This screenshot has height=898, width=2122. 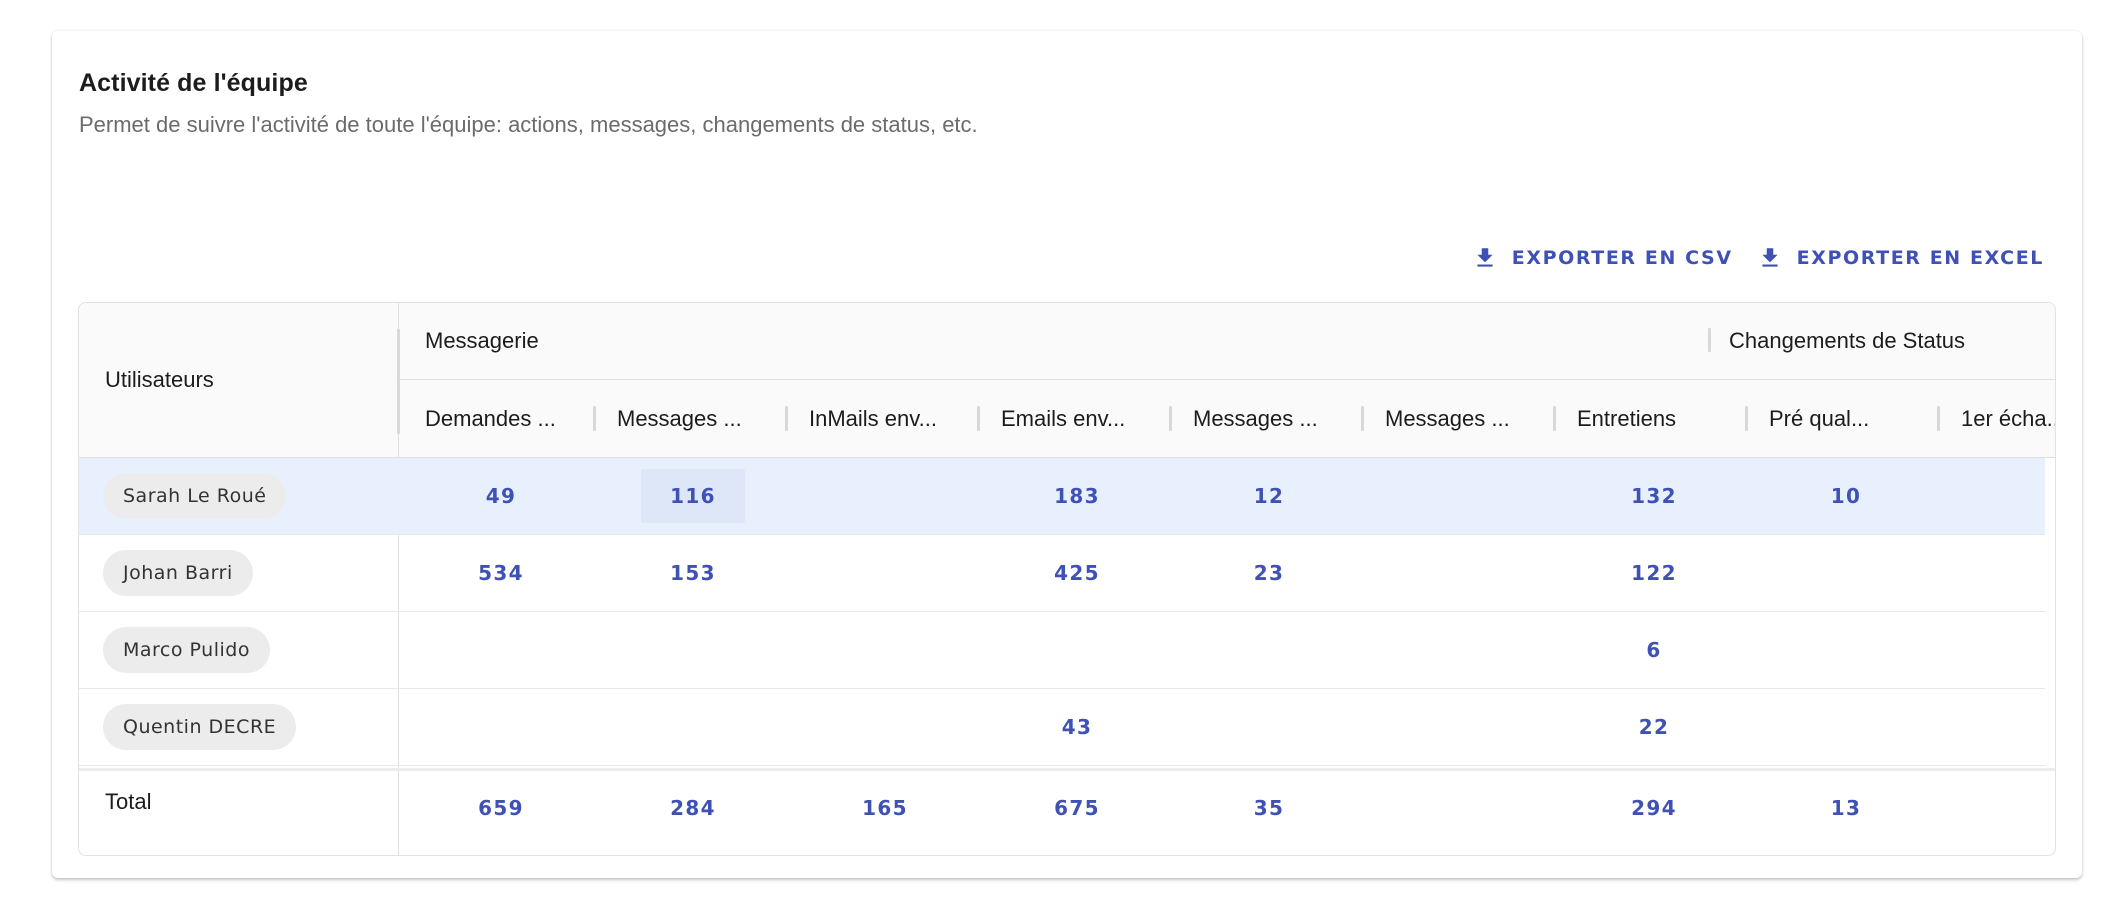 I want to click on table-cell: 23, so click(x=1269, y=573).